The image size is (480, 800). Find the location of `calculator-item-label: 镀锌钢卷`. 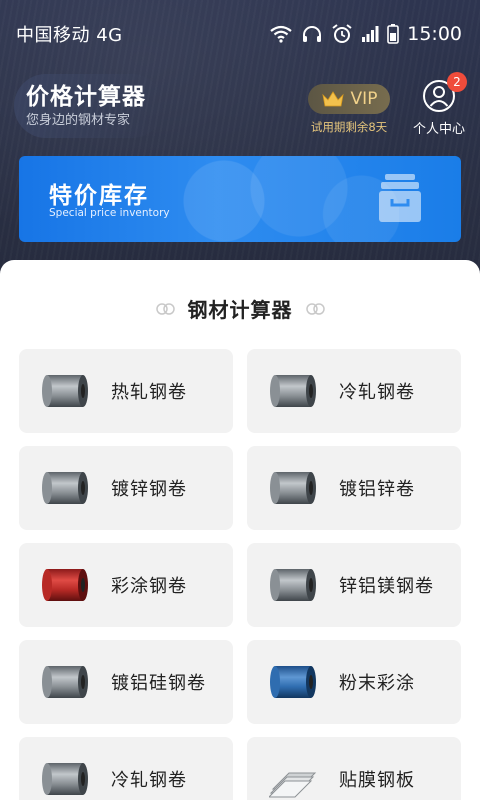

calculator-item-label: 镀锌钢卷 is located at coordinates (149, 489).